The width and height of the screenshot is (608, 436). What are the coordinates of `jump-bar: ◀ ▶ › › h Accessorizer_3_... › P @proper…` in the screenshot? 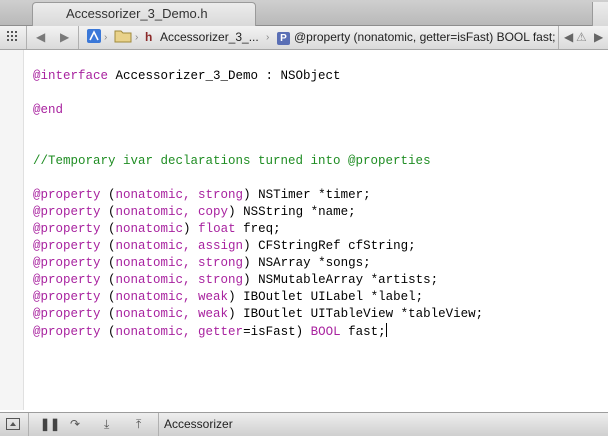 It's located at (304, 38).